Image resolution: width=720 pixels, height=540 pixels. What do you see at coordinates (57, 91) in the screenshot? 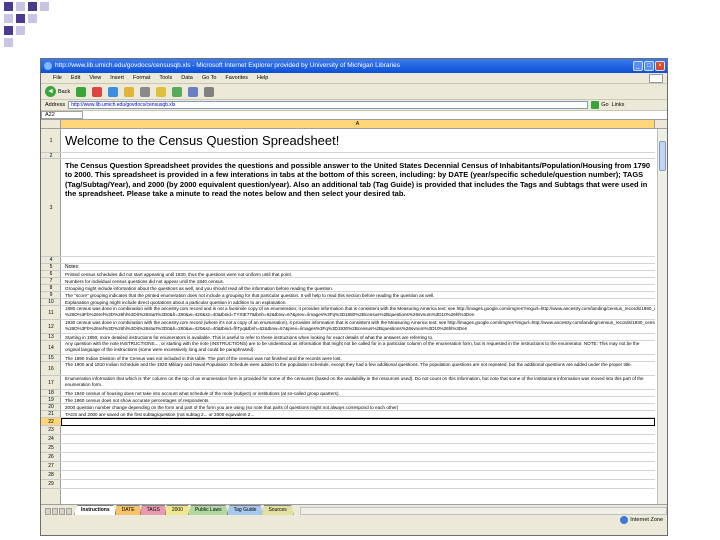
I see `back-button: ◄ Back` at bounding box center [57, 91].